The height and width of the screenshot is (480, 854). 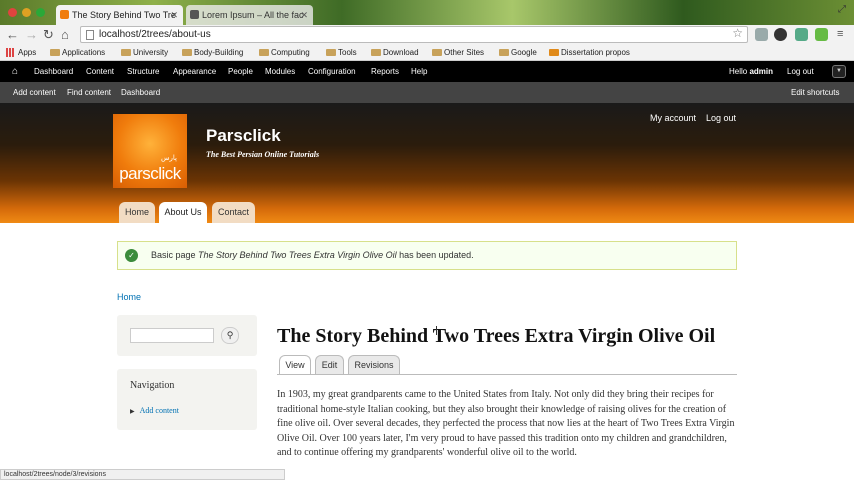 What do you see at coordinates (243, 136) in the screenshot?
I see `site-name: Parsclick` at bounding box center [243, 136].